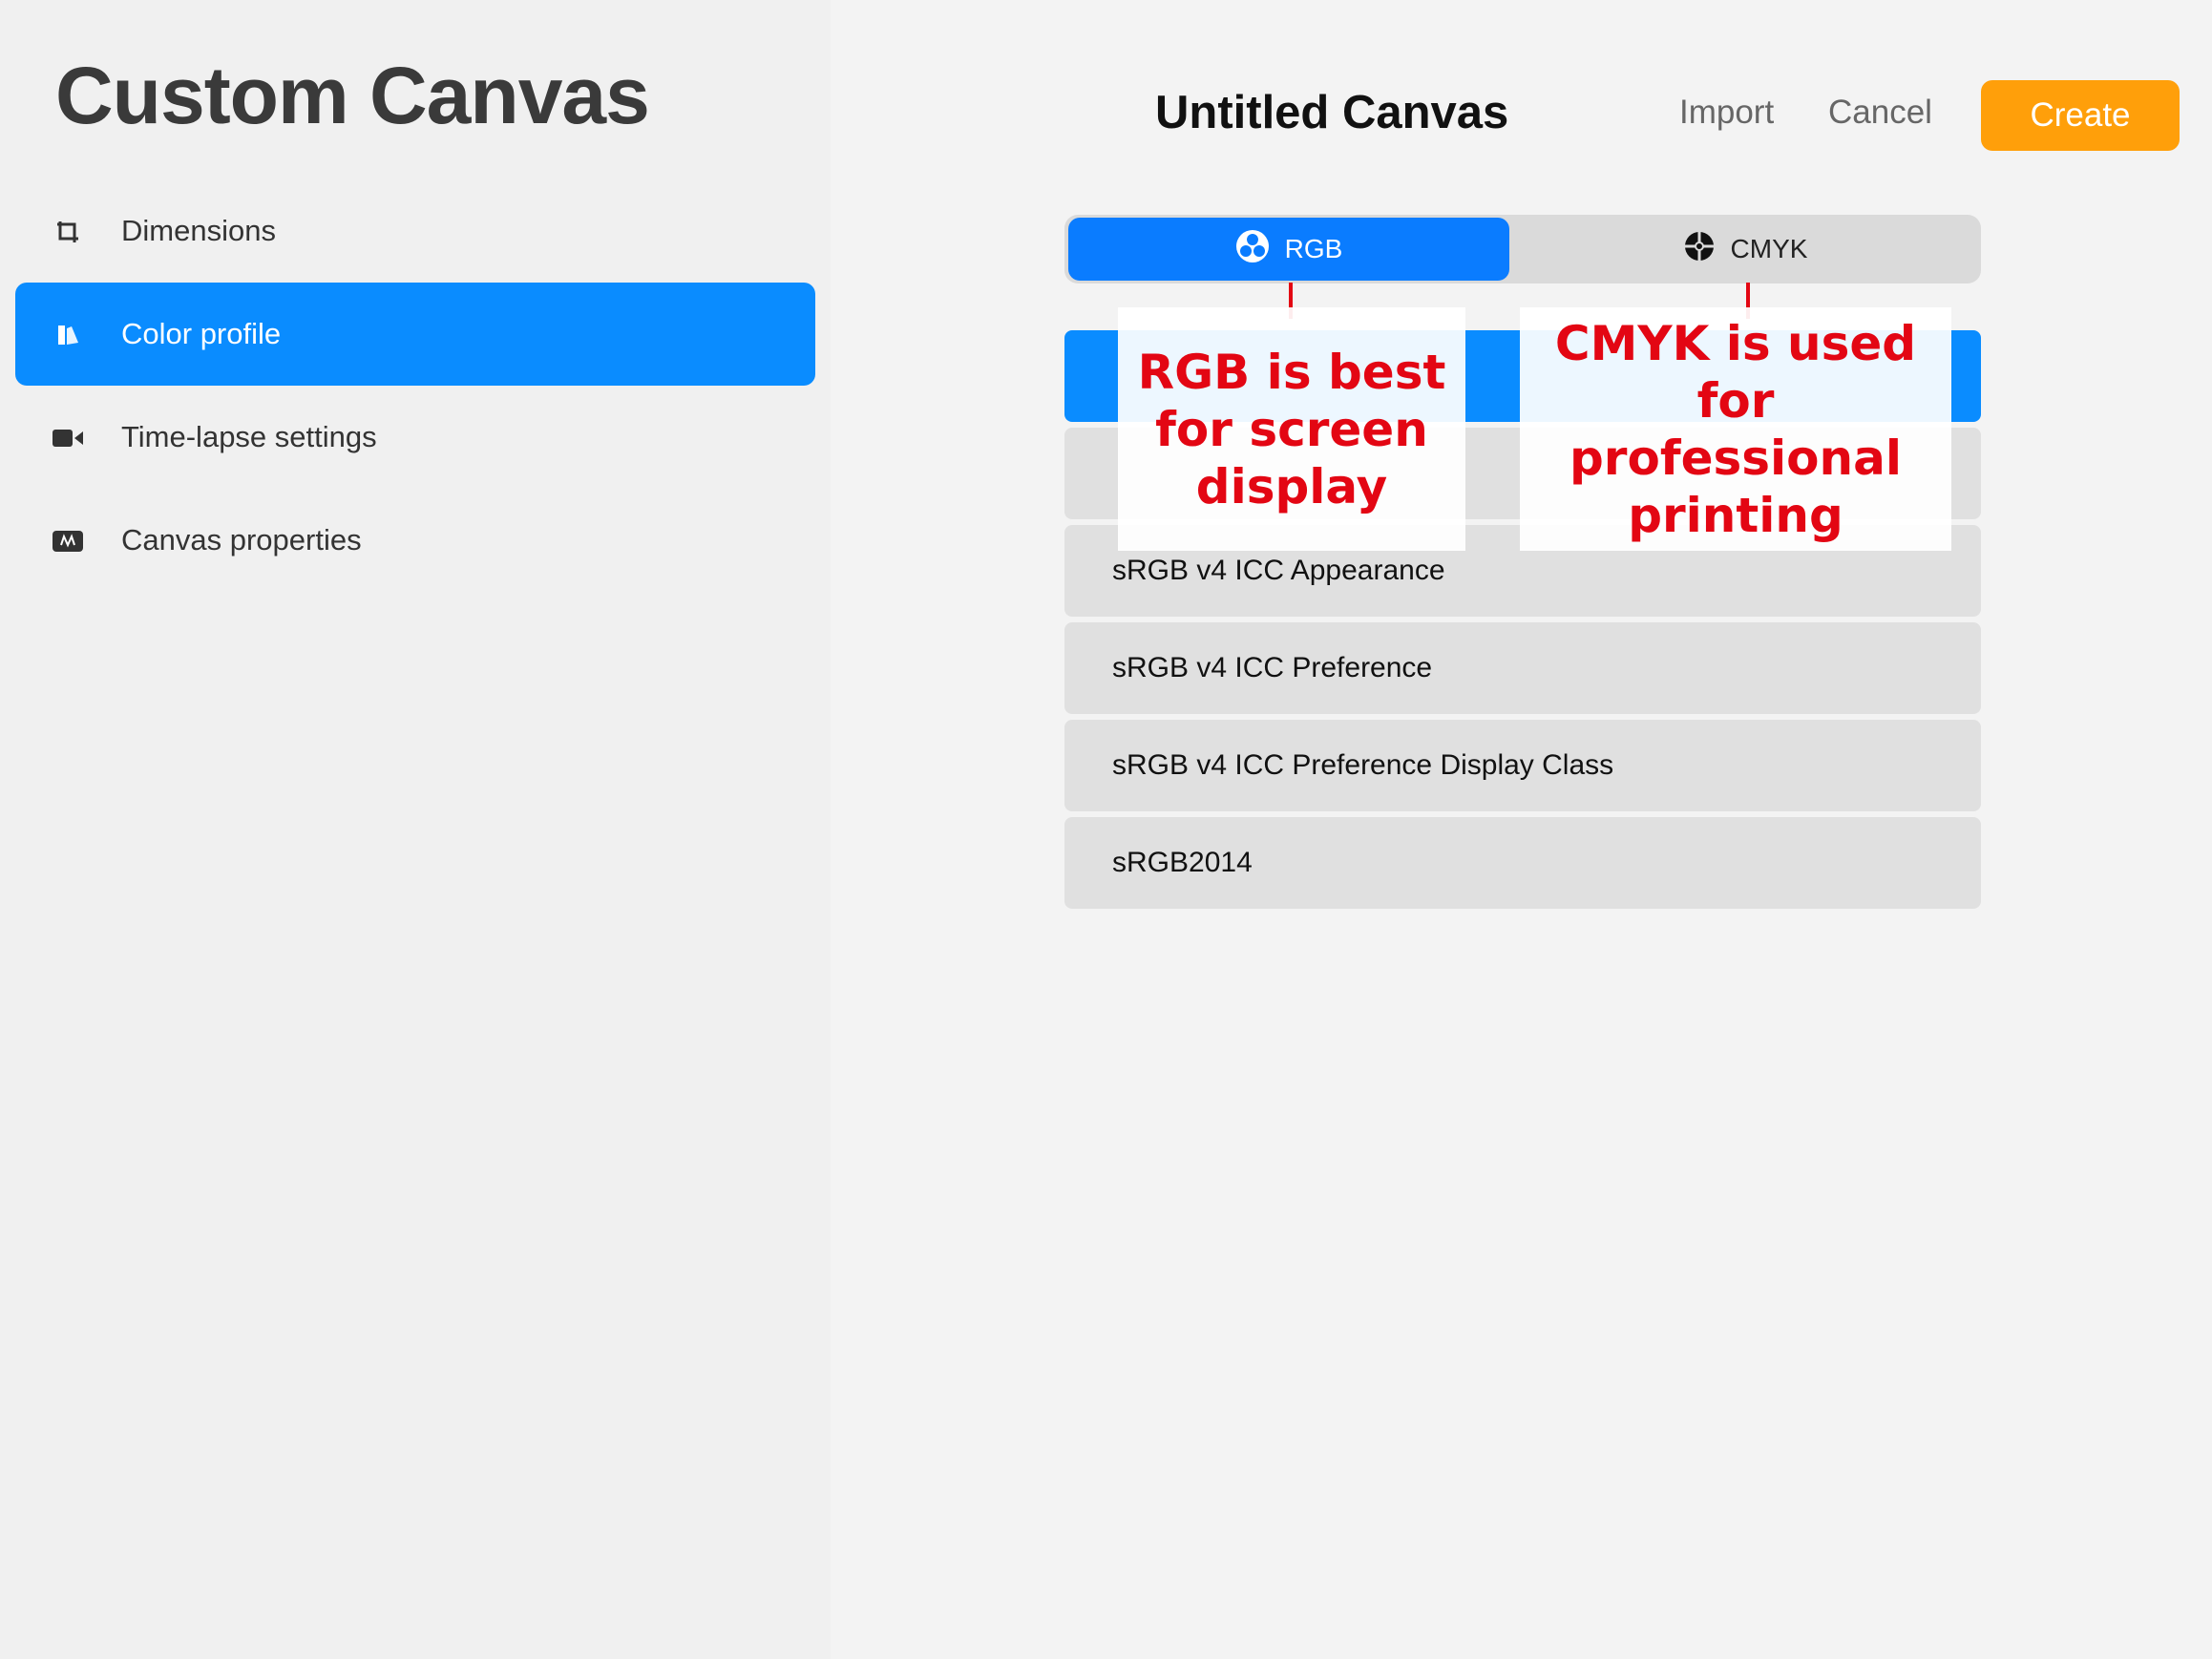 The width and height of the screenshot is (2212, 1659). What do you see at coordinates (1880, 113) in the screenshot?
I see `cancel-button: Cancel` at bounding box center [1880, 113].